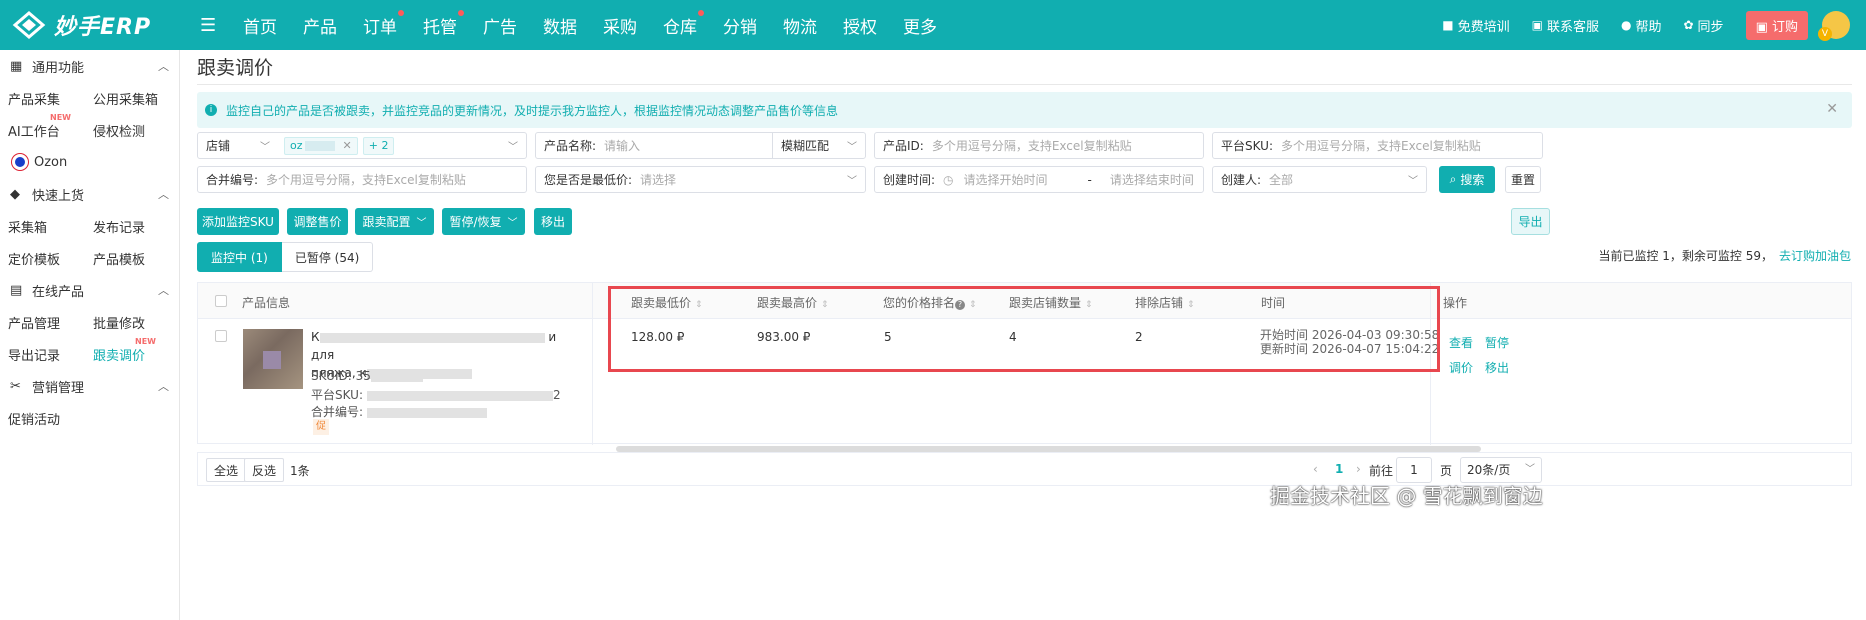  What do you see at coordinates (42, 322) in the screenshot?
I see `sidebar-item-product-mgmt: 产品管理` at bounding box center [42, 322].